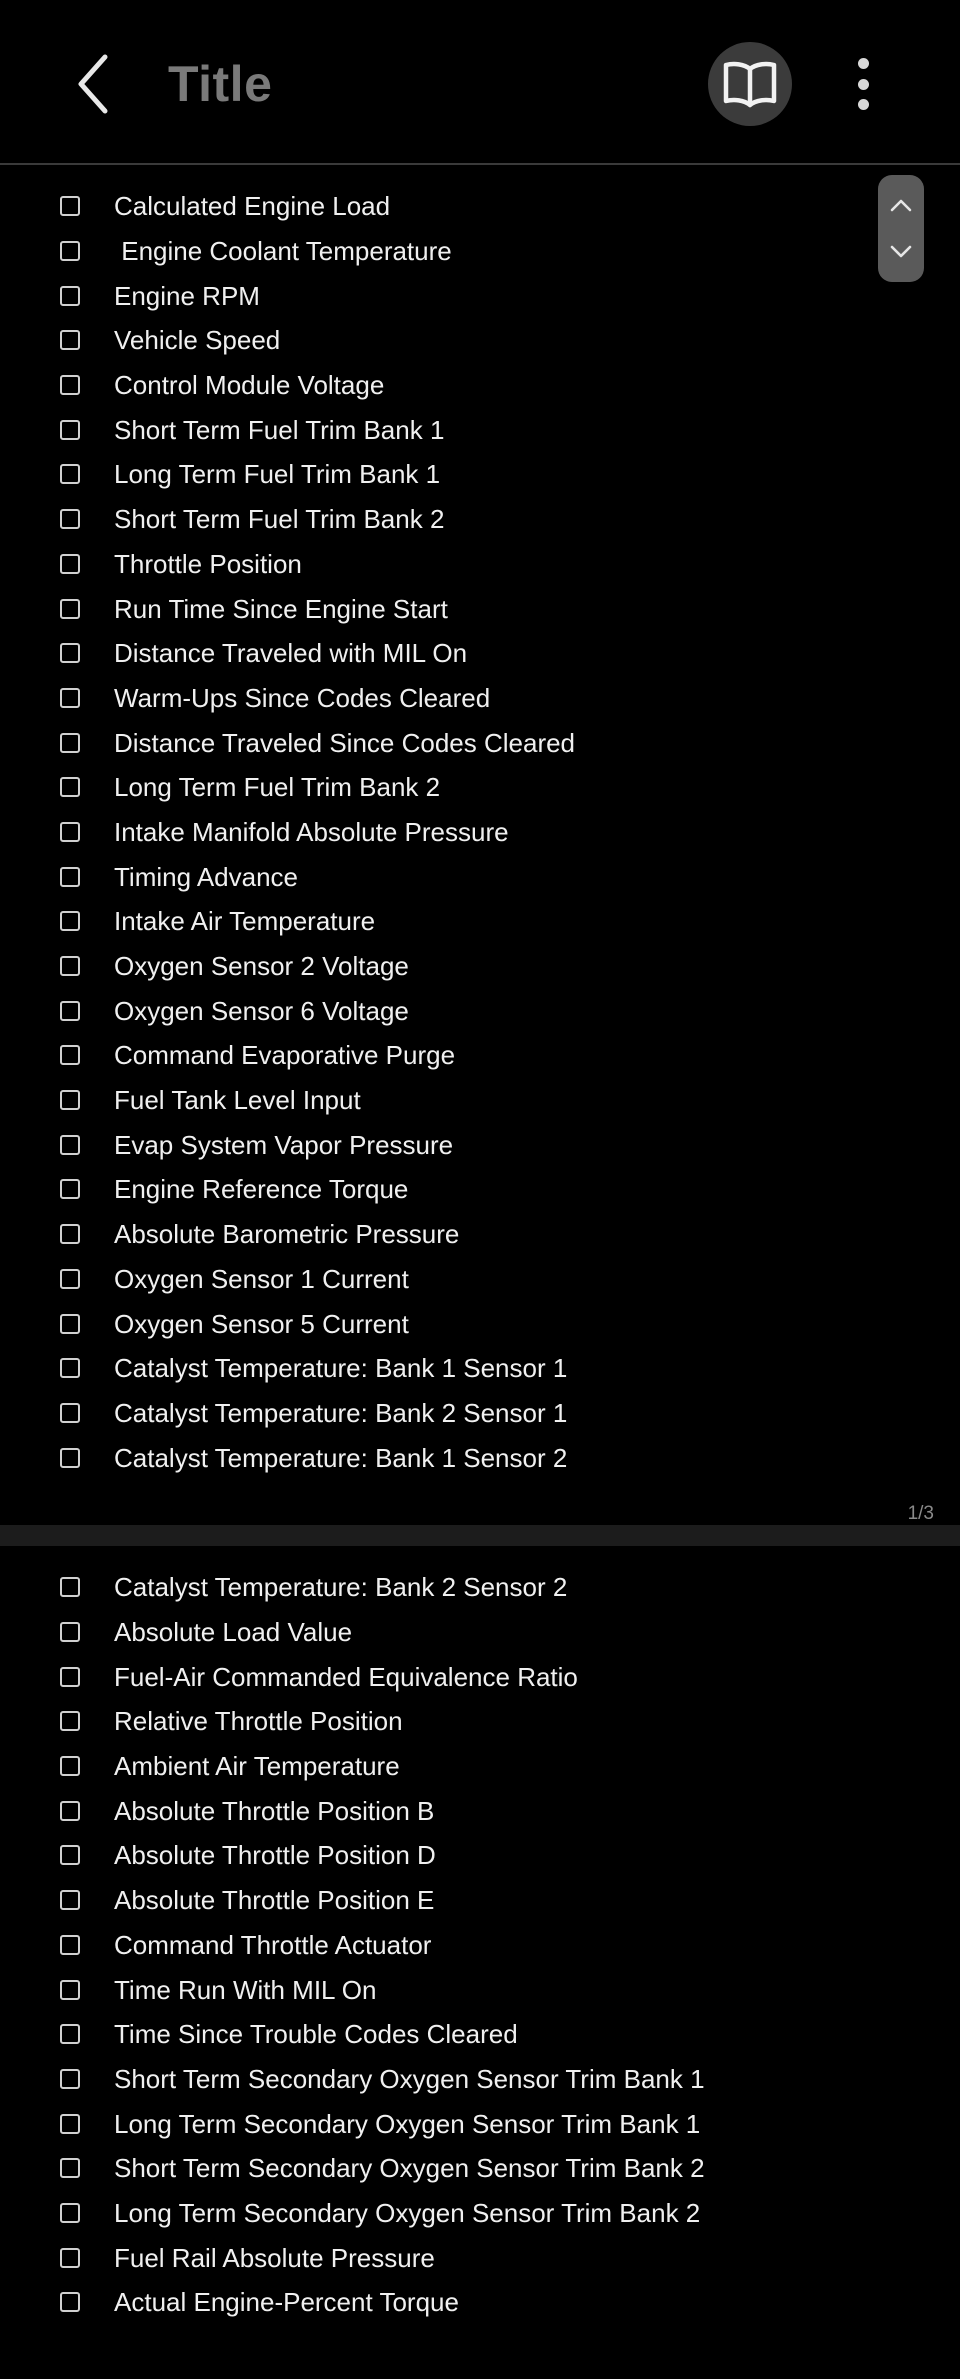  Describe the element at coordinates (430, 1457) in the screenshot. I see `list-item: Catalyst Temperature: Bank 1 Sensor 2` at that location.